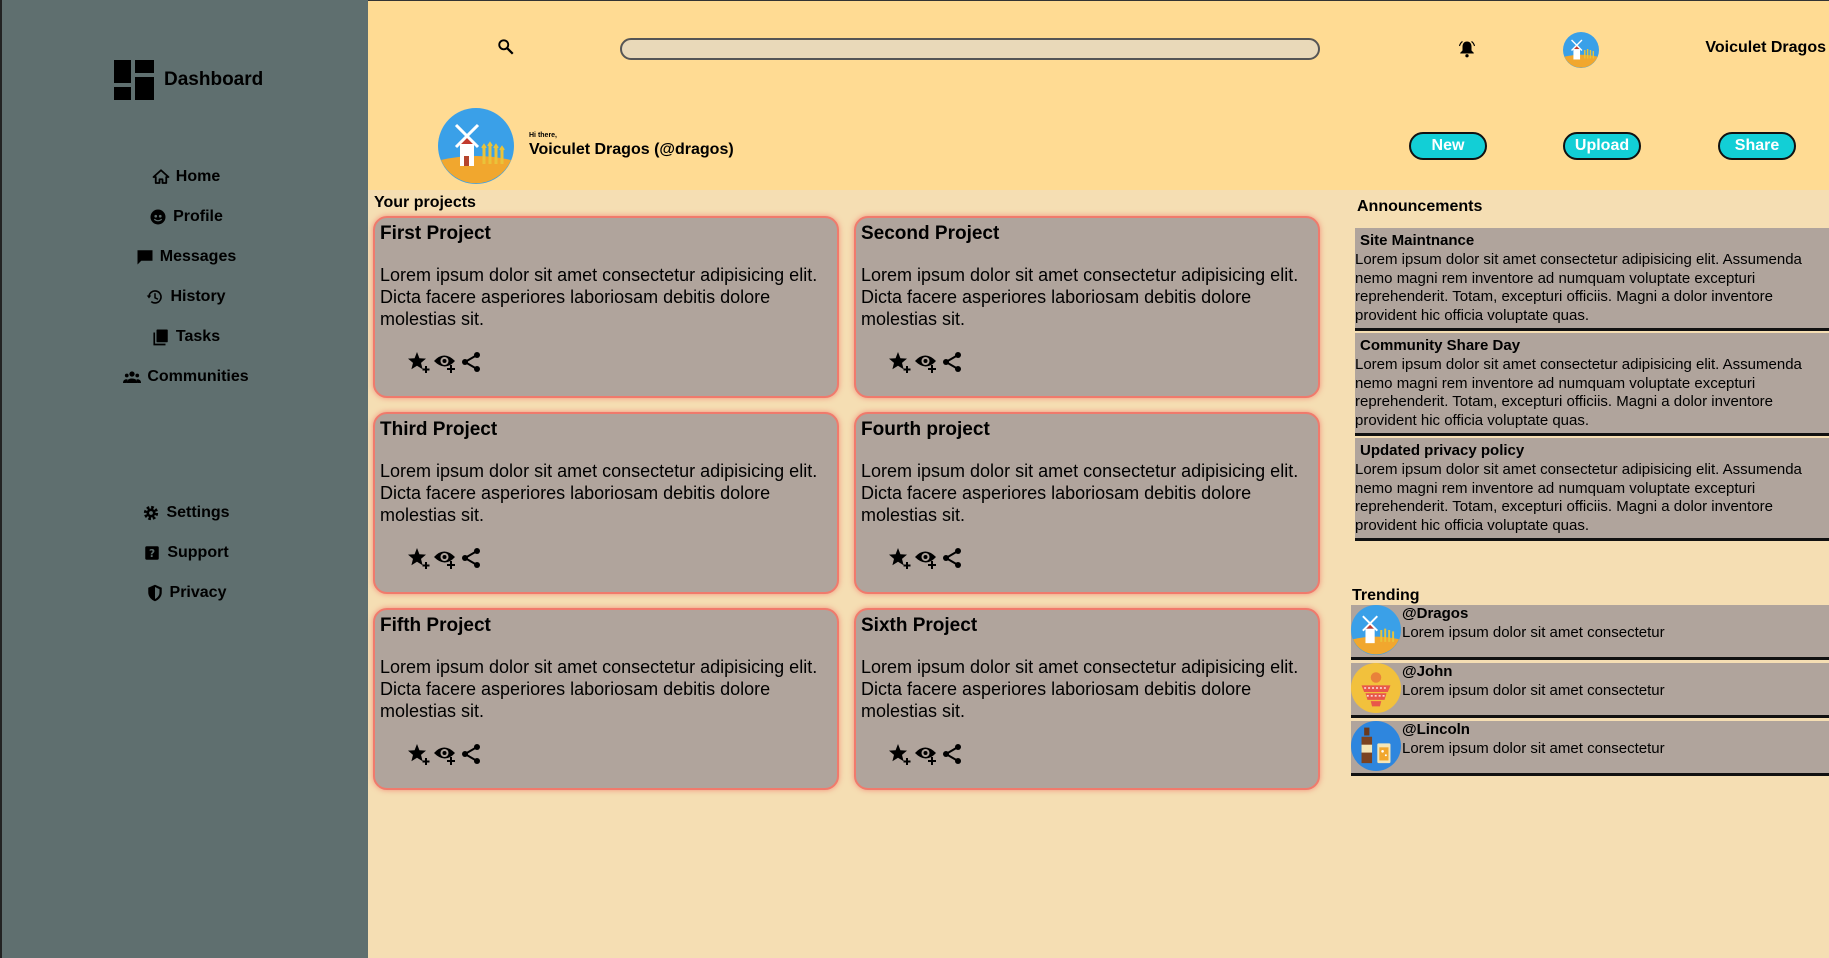  What do you see at coordinates (1467, 49) in the screenshot?
I see `bell-icon` at bounding box center [1467, 49].